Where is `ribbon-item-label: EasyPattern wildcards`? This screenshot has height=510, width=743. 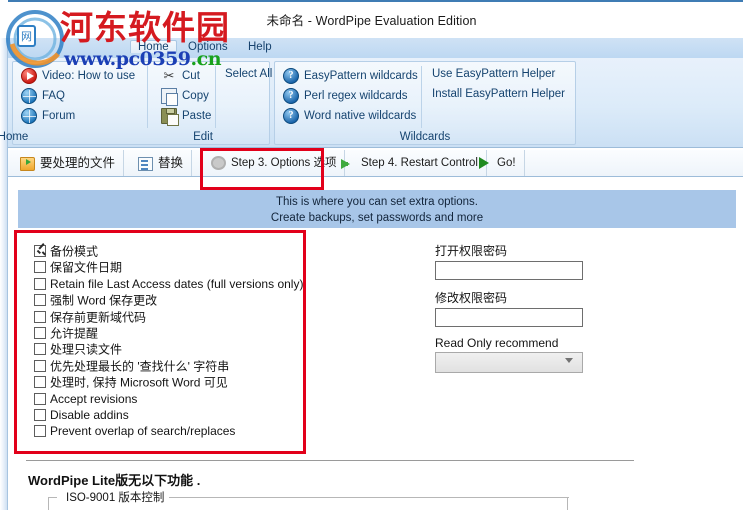 ribbon-item-label: EasyPattern wildcards is located at coordinates (361, 76).